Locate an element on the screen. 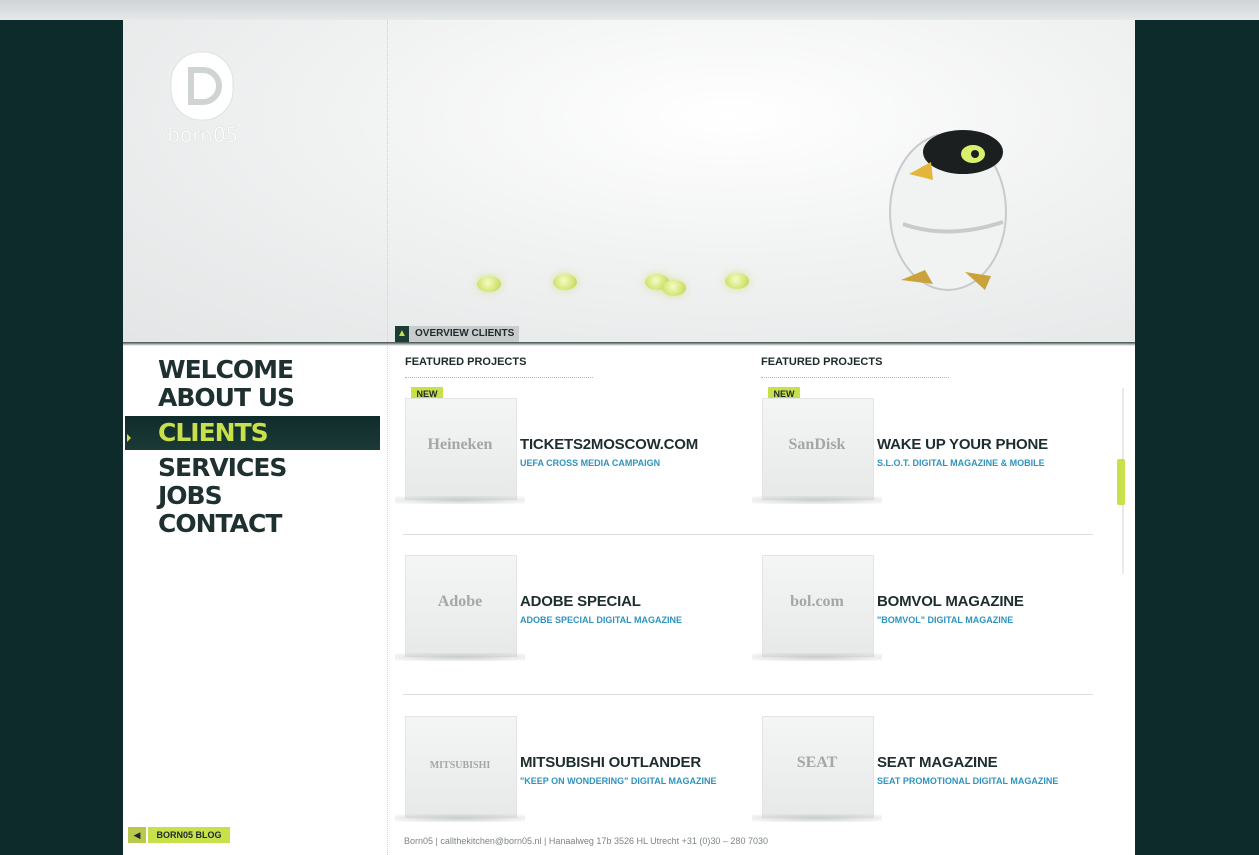 This screenshot has height=855, width=1259. featured-projects-heading-right: FEATURED PROJECTS is located at coordinates (822, 362).